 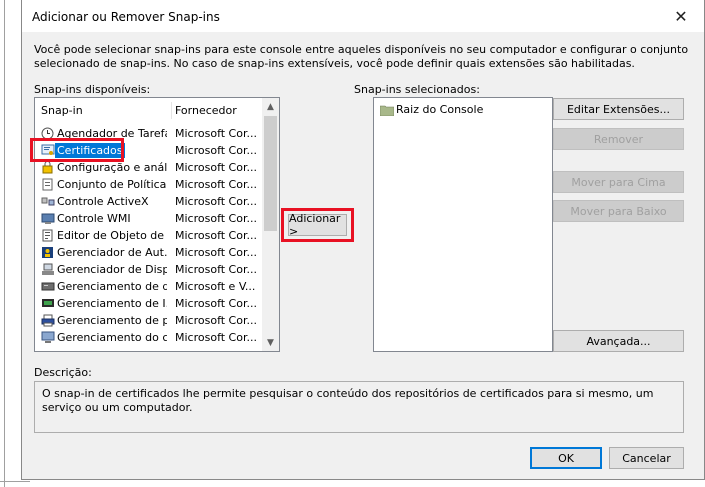 I want to click on column-divider, so click(x=171, y=110).